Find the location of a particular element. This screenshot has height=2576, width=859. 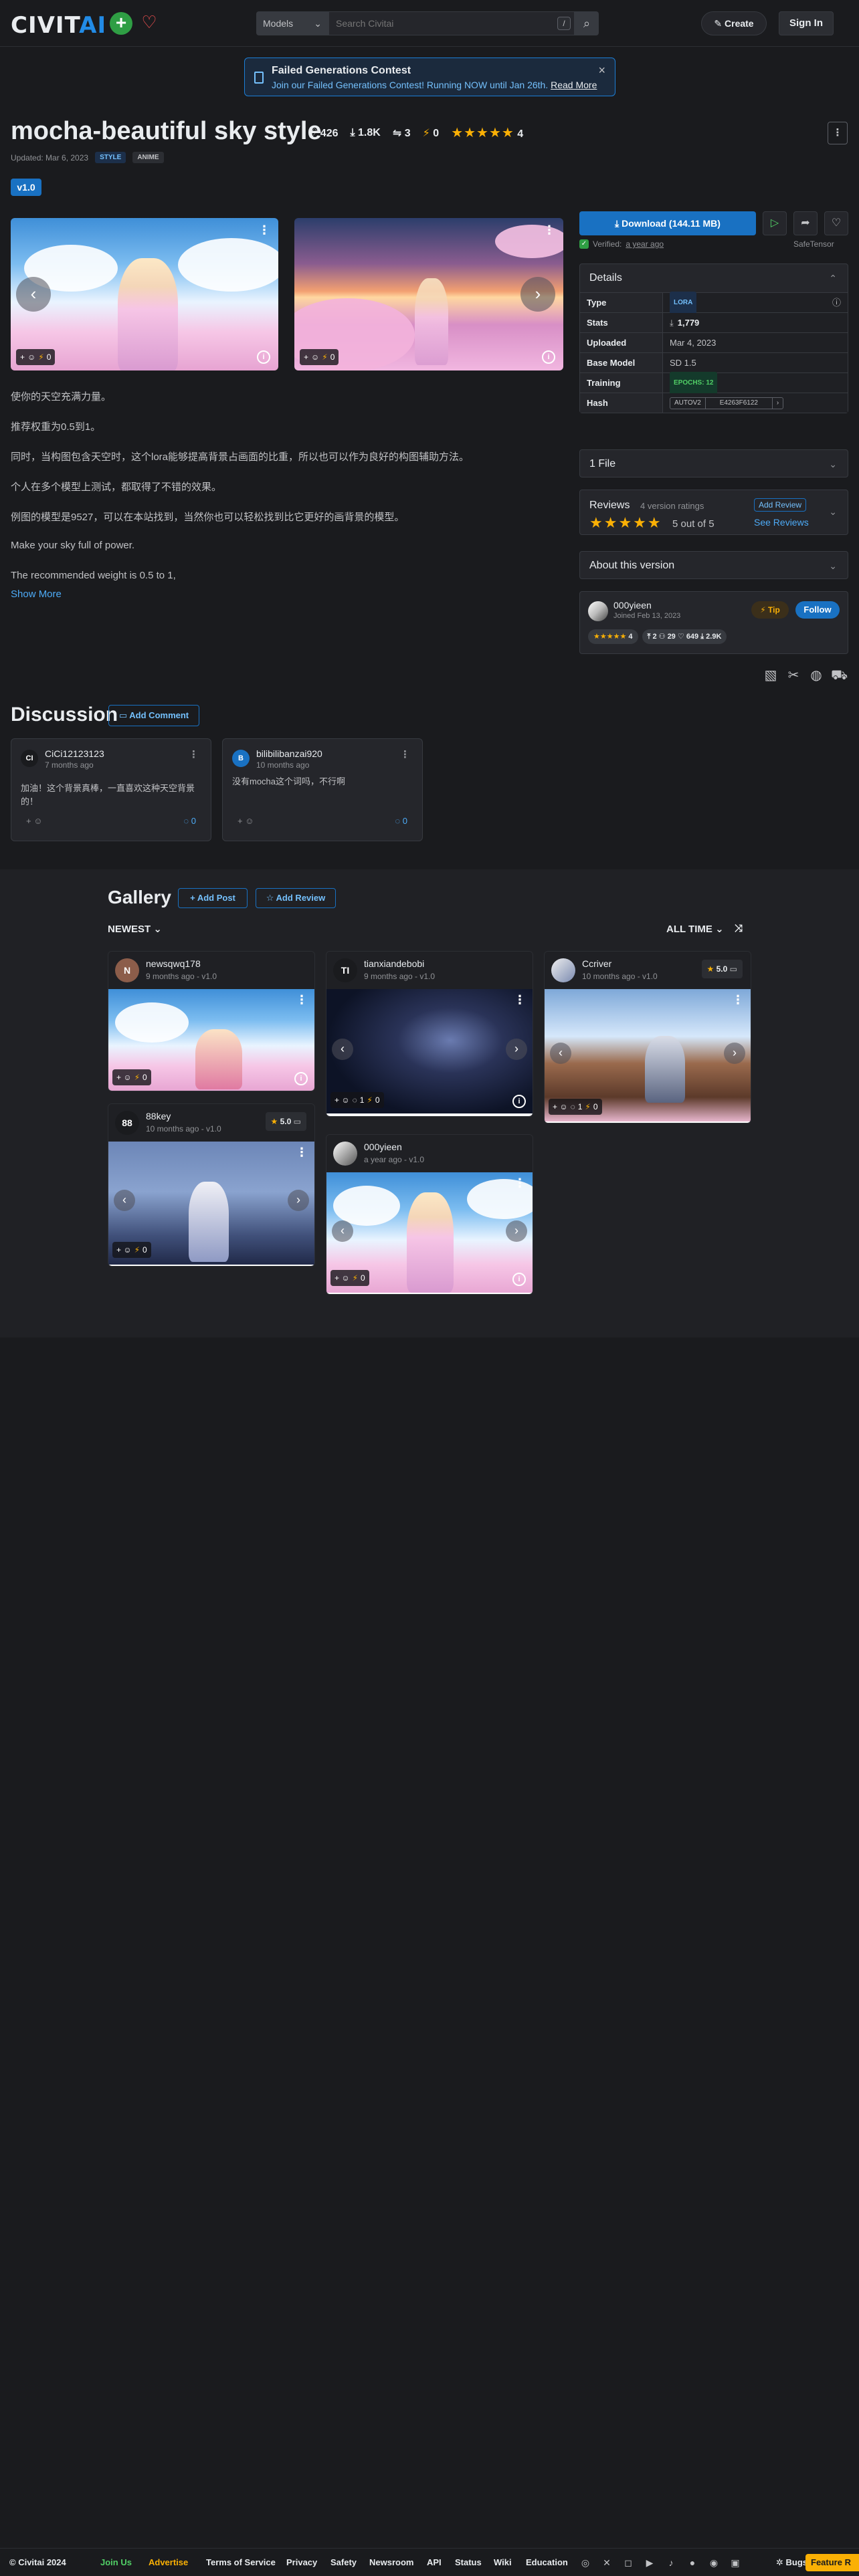

card-avatar: N is located at coordinates (127, 970).